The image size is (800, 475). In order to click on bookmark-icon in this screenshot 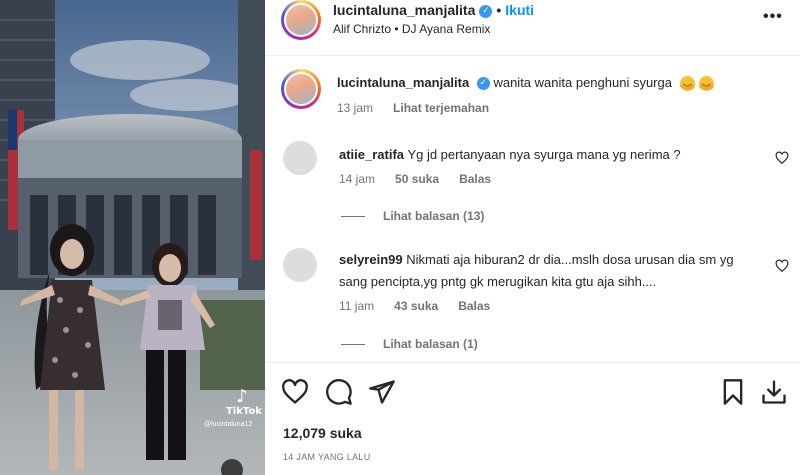, I will do `click(733, 392)`.